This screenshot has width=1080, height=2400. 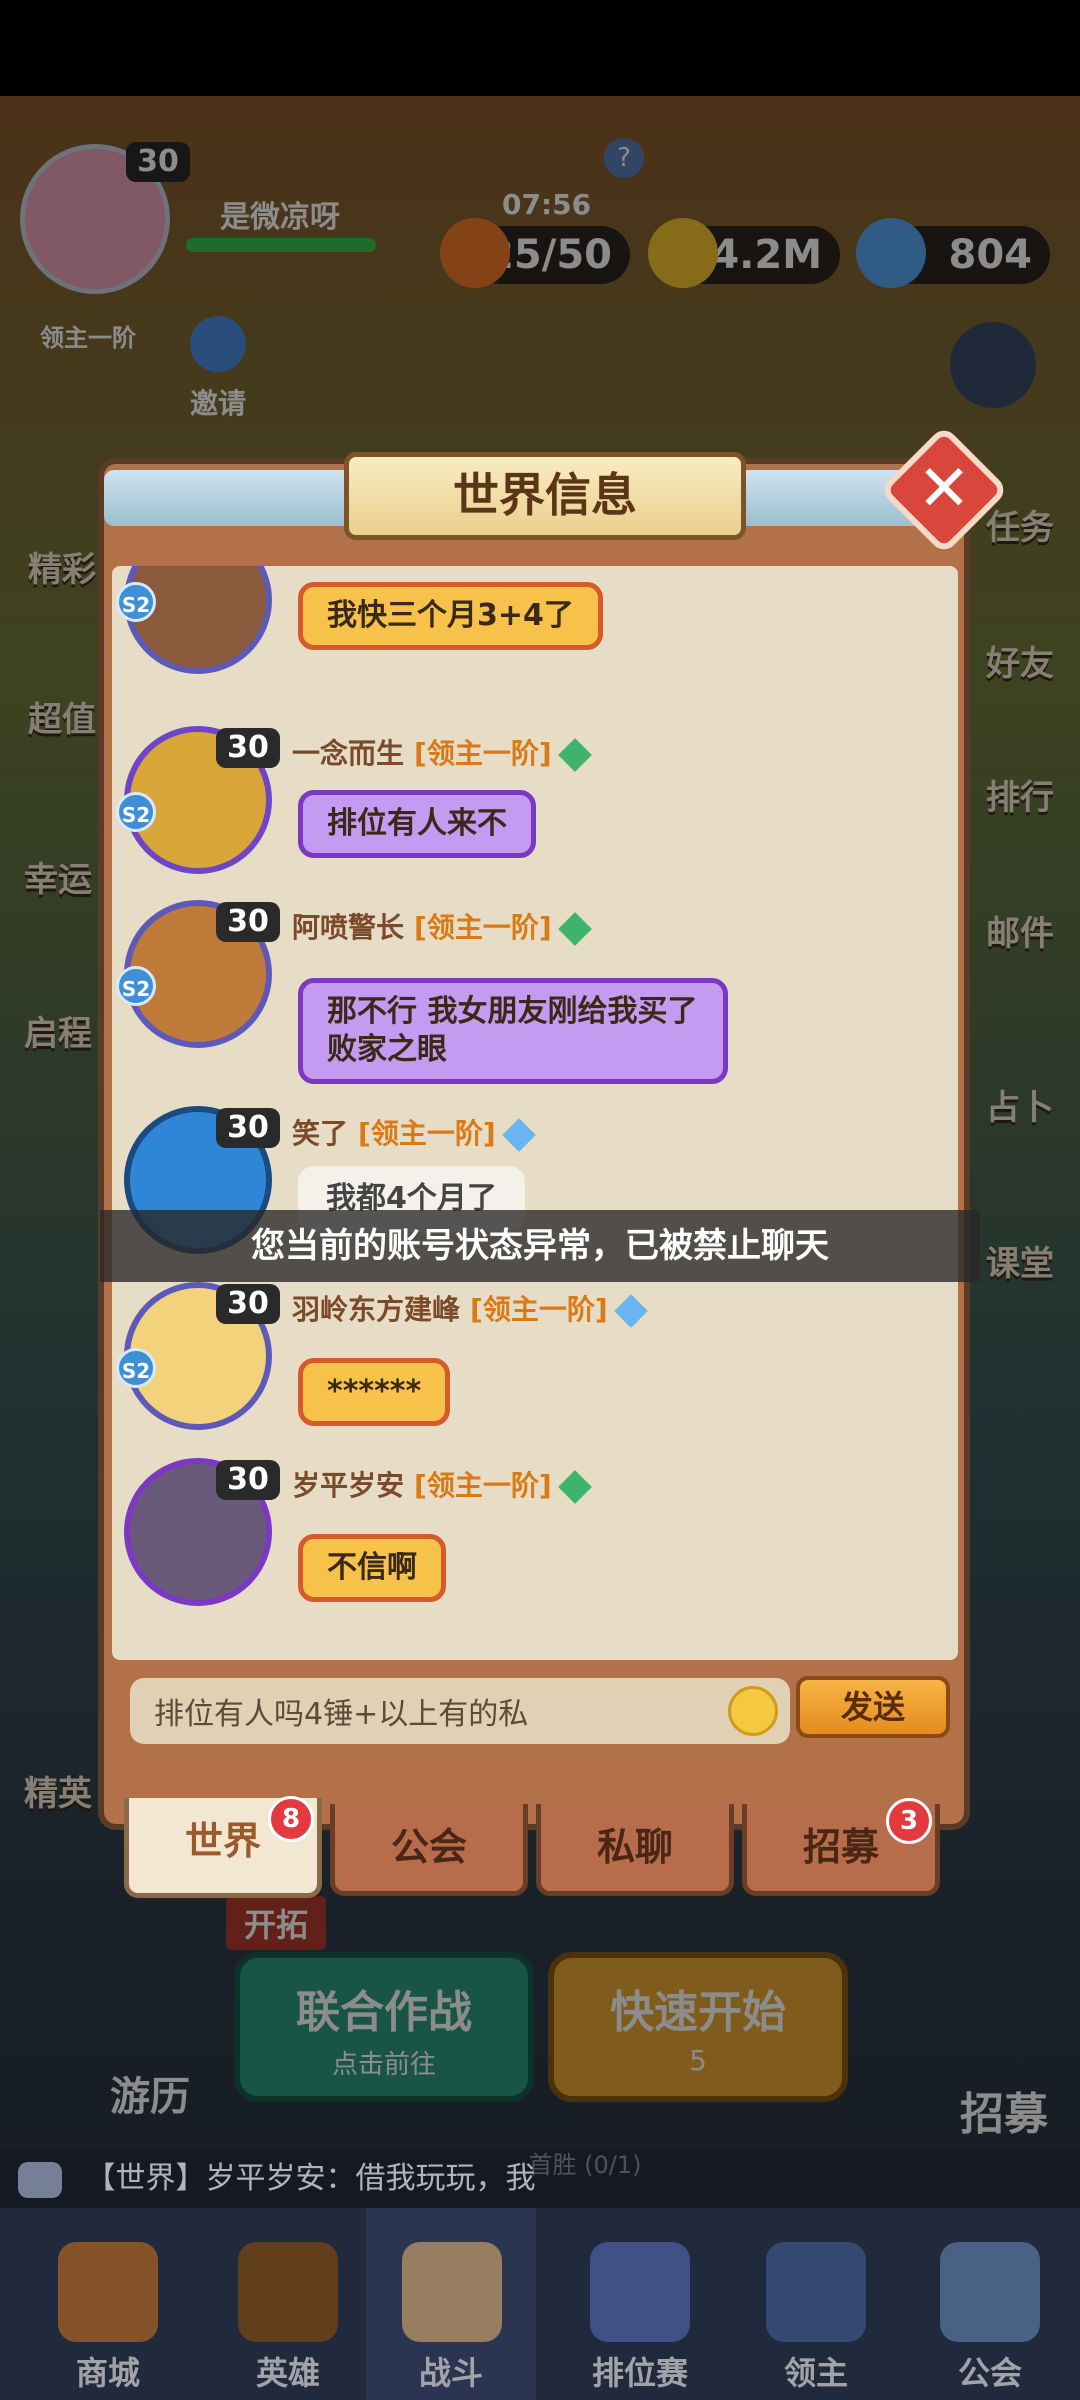 I want to click on side-right-label-2: 排行, so click(x=1020, y=794).